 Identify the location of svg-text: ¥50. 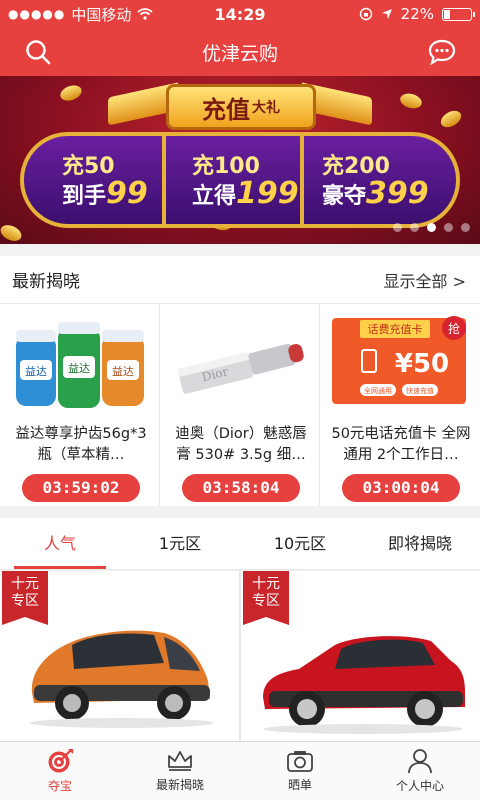
(422, 364).